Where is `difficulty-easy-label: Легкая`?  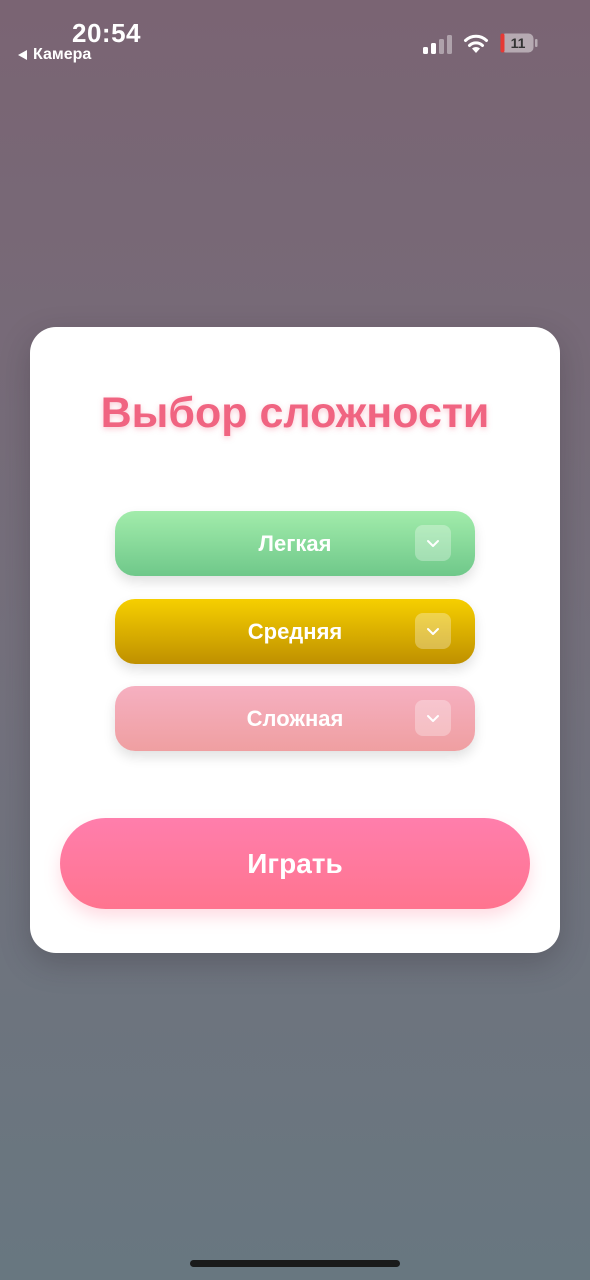
difficulty-easy-label: Легкая is located at coordinates (295, 543).